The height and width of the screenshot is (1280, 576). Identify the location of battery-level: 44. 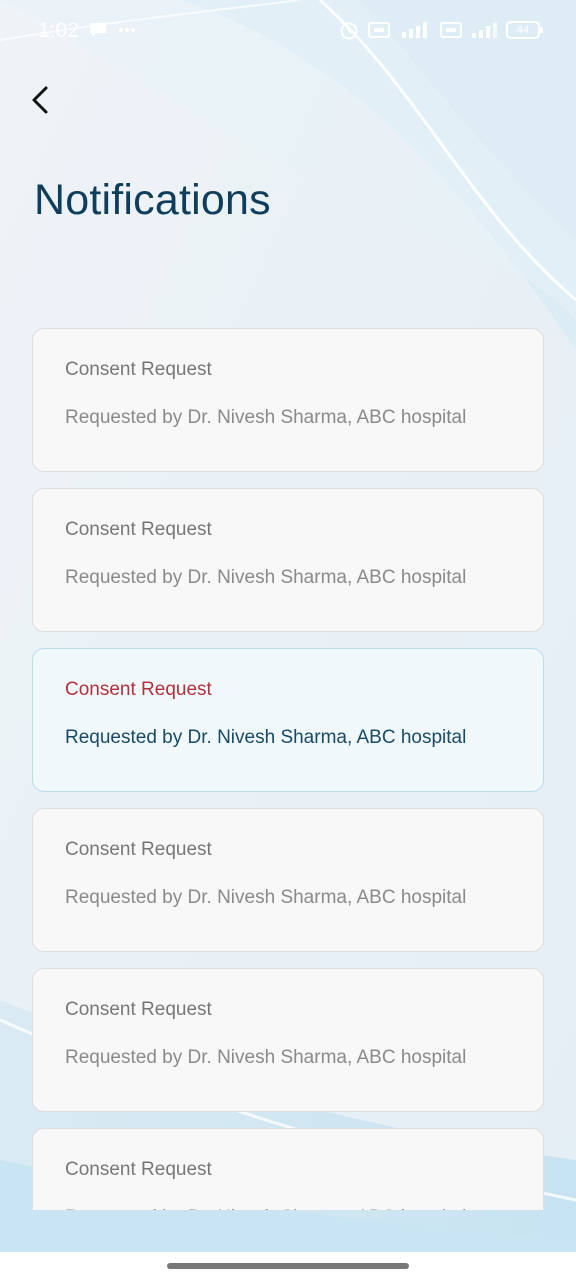
(523, 30).